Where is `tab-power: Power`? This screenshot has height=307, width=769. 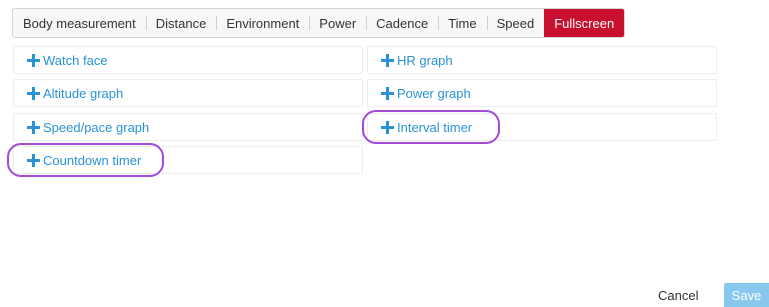 tab-power: Power is located at coordinates (337, 23).